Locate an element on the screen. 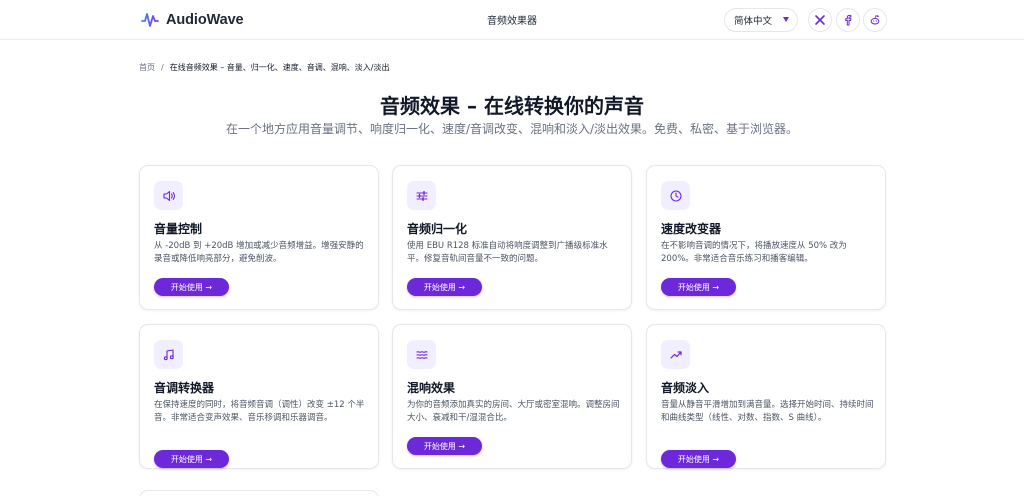 This screenshot has height=496, width=1024. language-label: 简体中文 is located at coordinates (753, 21).